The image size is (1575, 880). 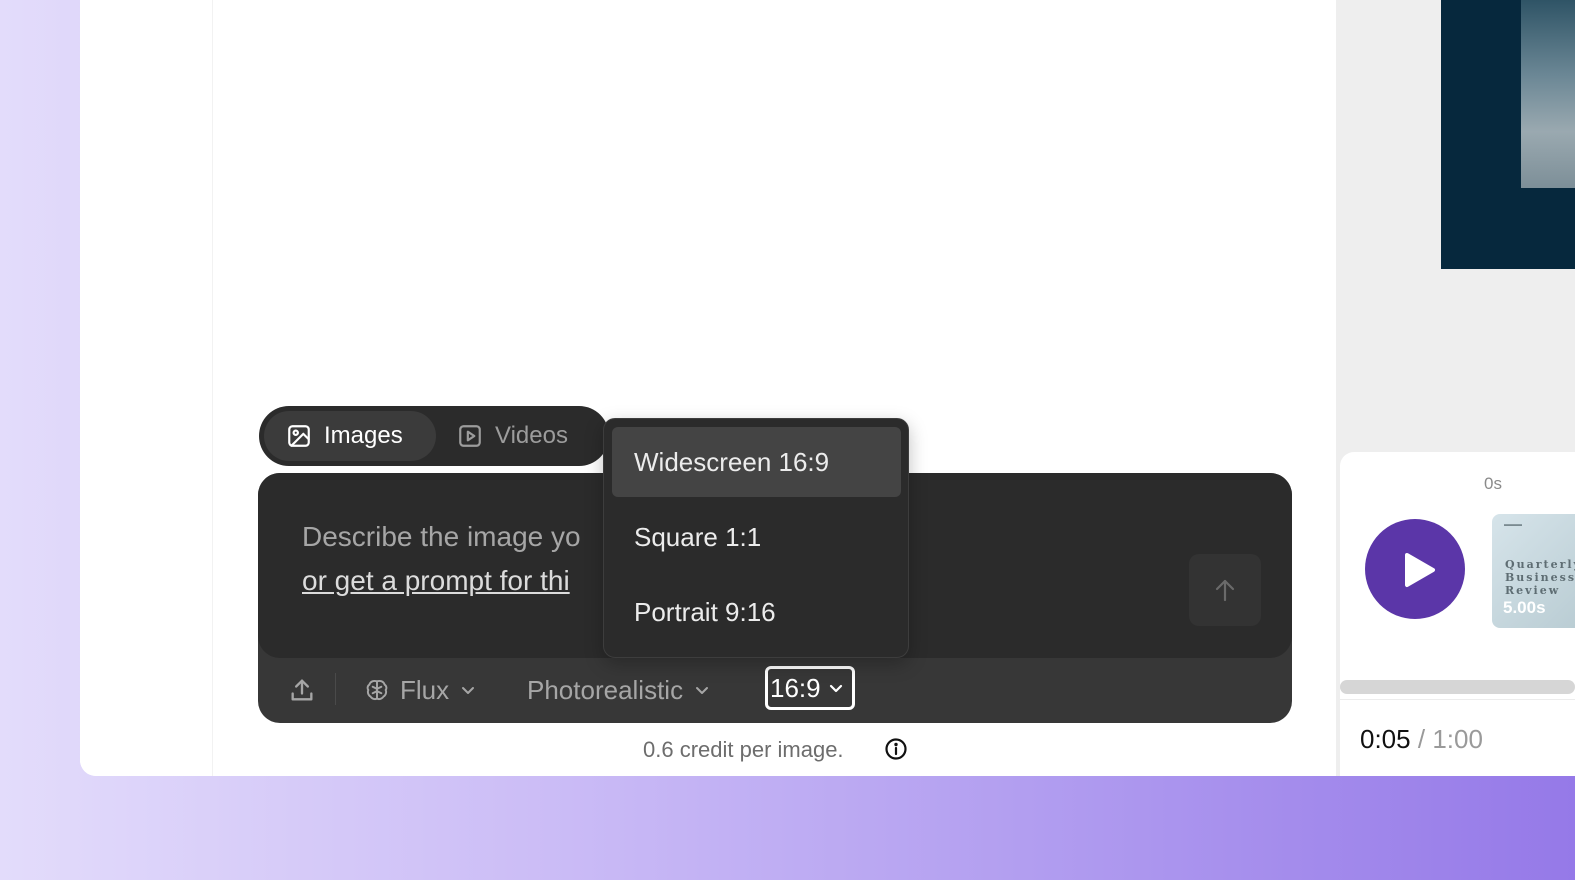 I want to click on brain-icon, so click(x=377, y=690).